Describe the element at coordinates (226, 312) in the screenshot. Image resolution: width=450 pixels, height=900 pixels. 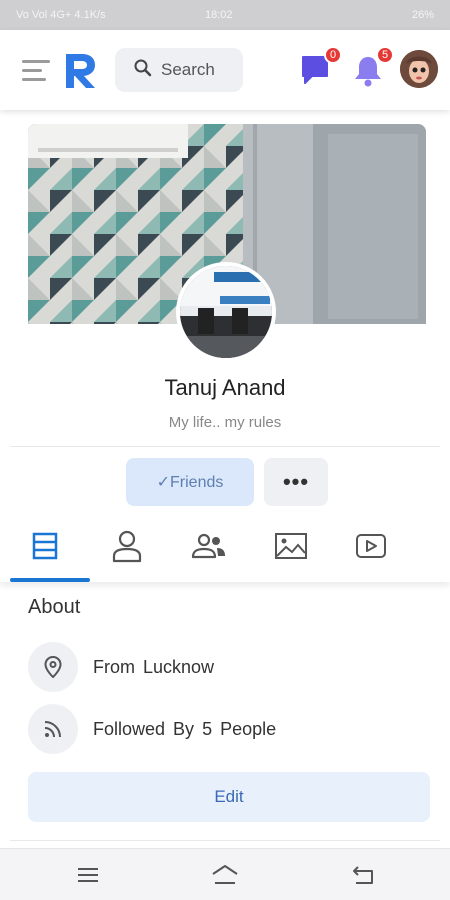
I see `profile-picture` at that location.